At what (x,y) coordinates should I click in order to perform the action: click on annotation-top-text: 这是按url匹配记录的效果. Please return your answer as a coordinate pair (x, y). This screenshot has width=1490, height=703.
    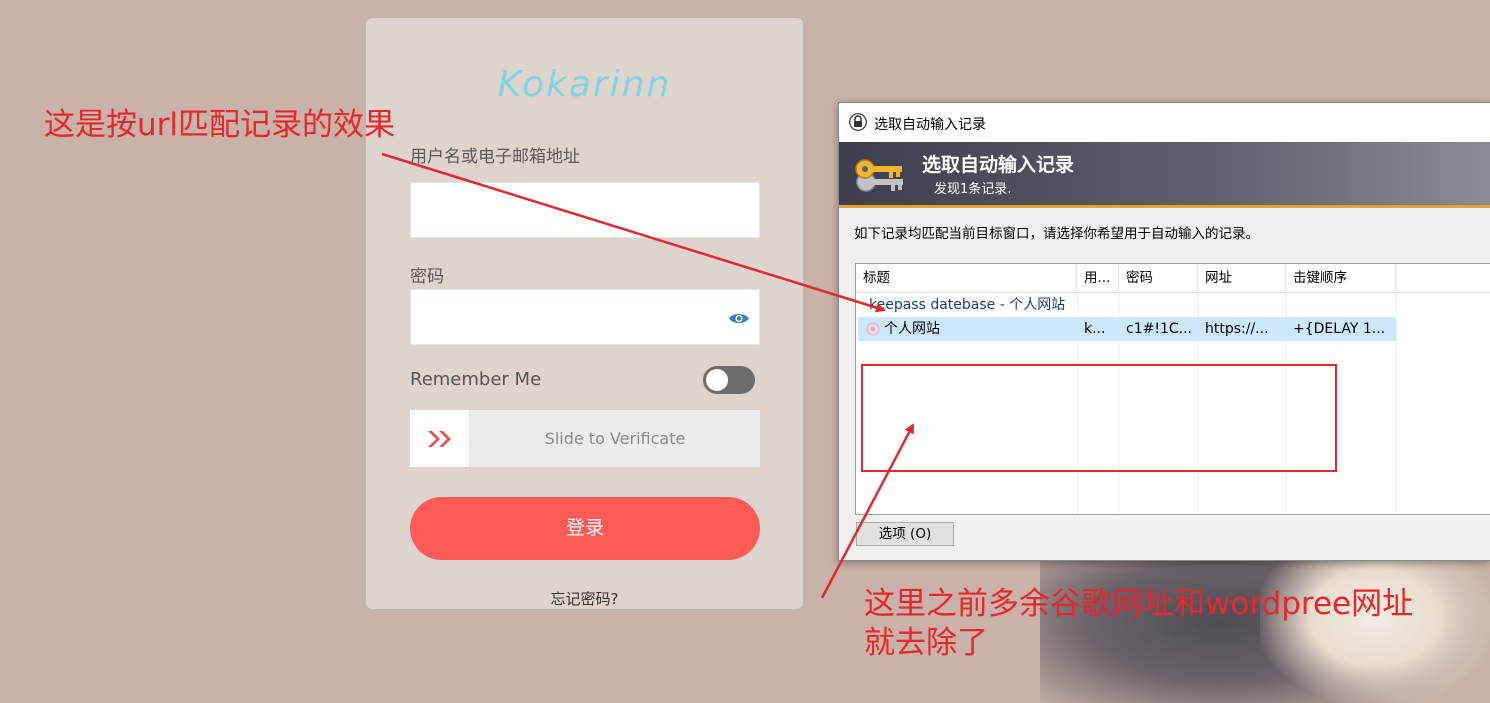
    Looking at the image, I should click on (220, 125).